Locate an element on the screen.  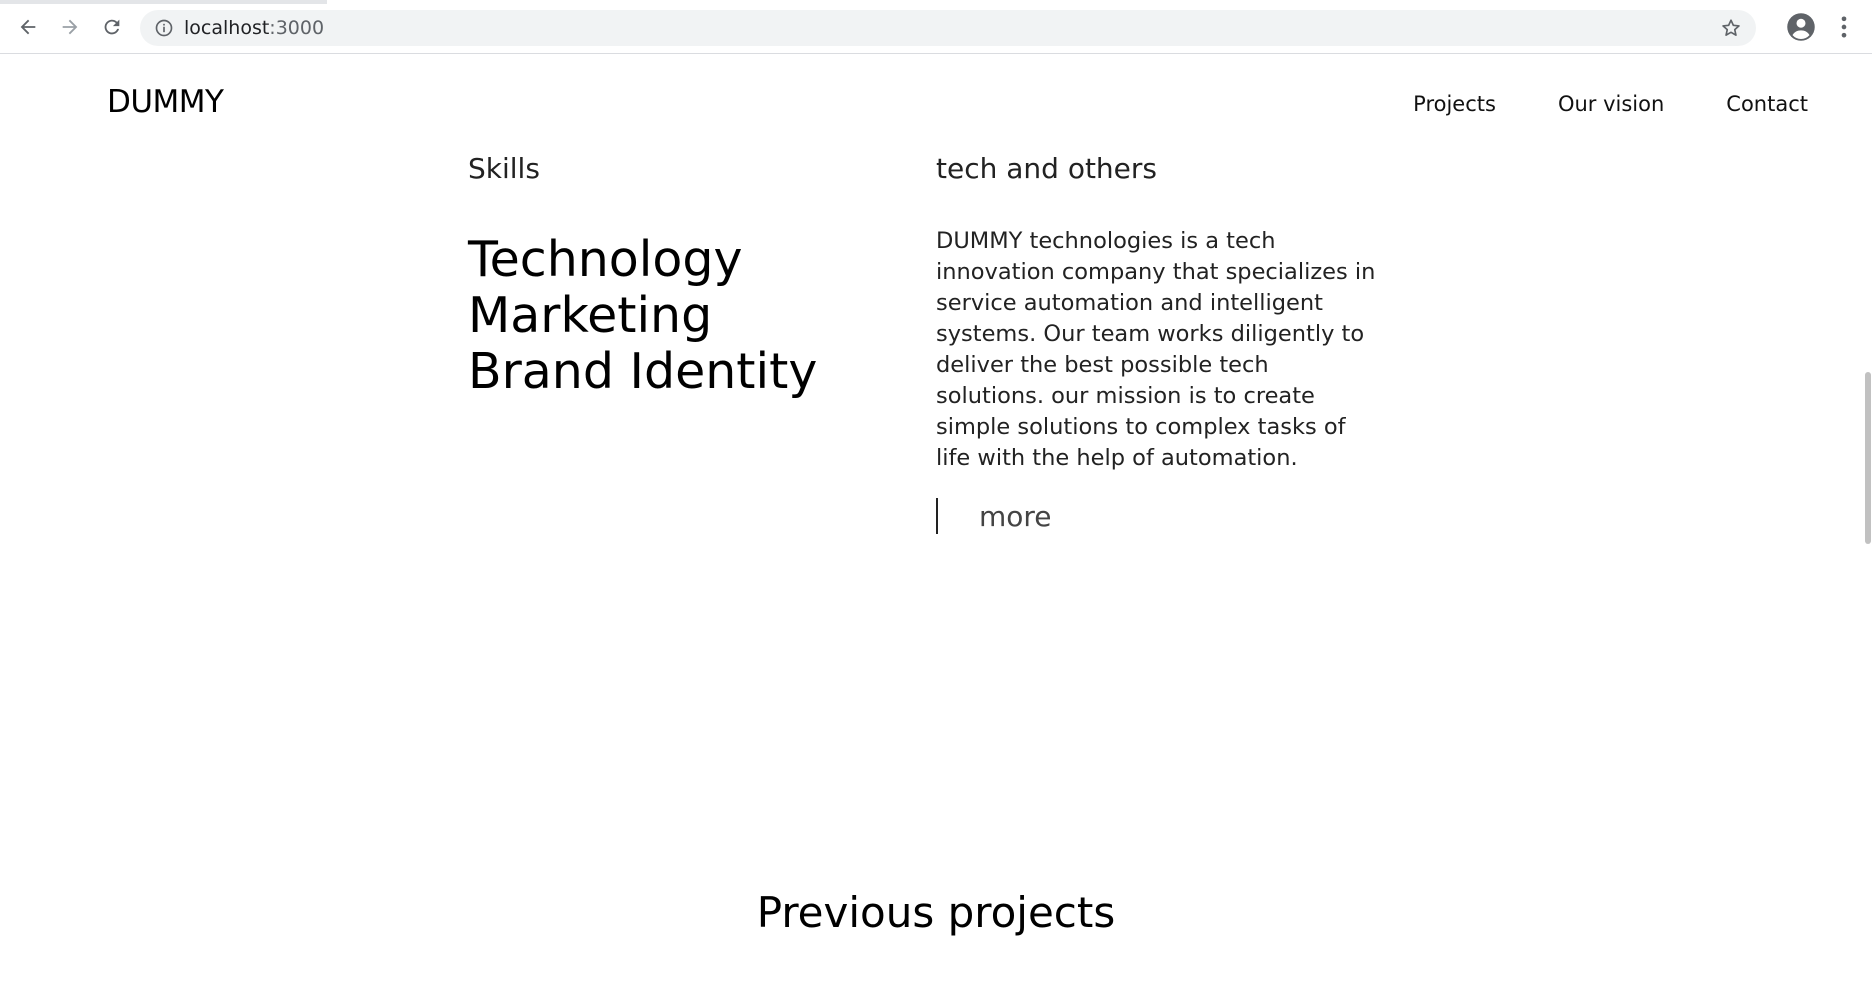
browser-toolbar: localhost:3000 is located at coordinates (936, 27).